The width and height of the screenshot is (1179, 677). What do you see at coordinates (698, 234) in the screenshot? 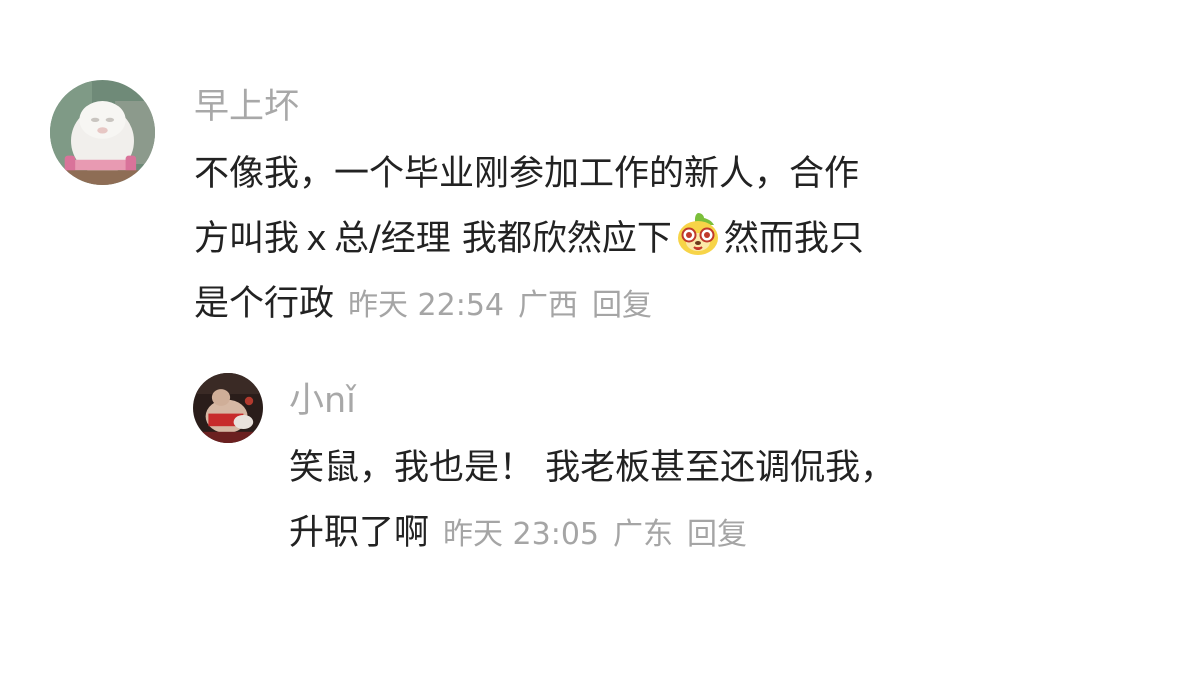
I see `lemon-face-emoji-icon` at bounding box center [698, 234].